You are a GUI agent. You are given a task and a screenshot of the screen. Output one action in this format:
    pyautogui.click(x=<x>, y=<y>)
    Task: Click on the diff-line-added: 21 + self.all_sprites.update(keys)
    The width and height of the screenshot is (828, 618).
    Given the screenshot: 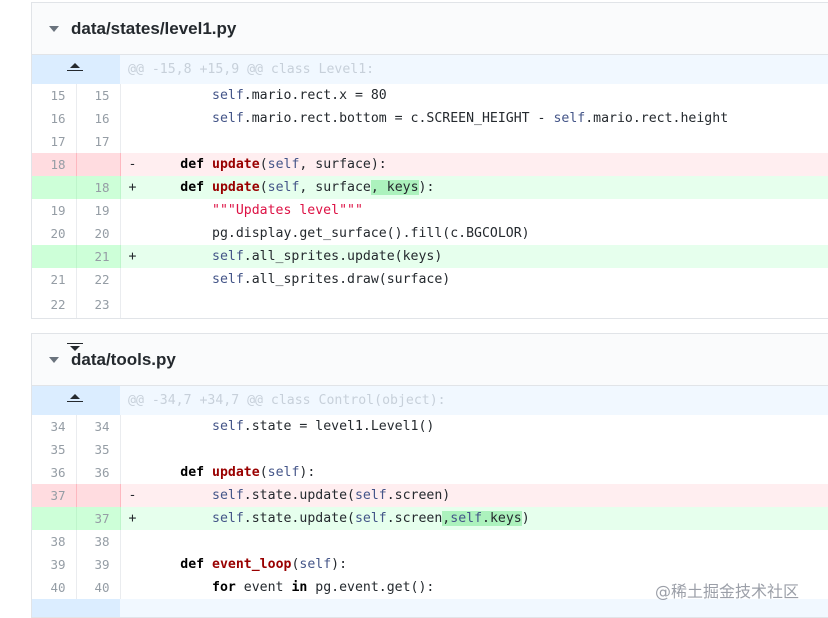 What is the action you would take?
    pyautogui.click(x=430, y=256)
    